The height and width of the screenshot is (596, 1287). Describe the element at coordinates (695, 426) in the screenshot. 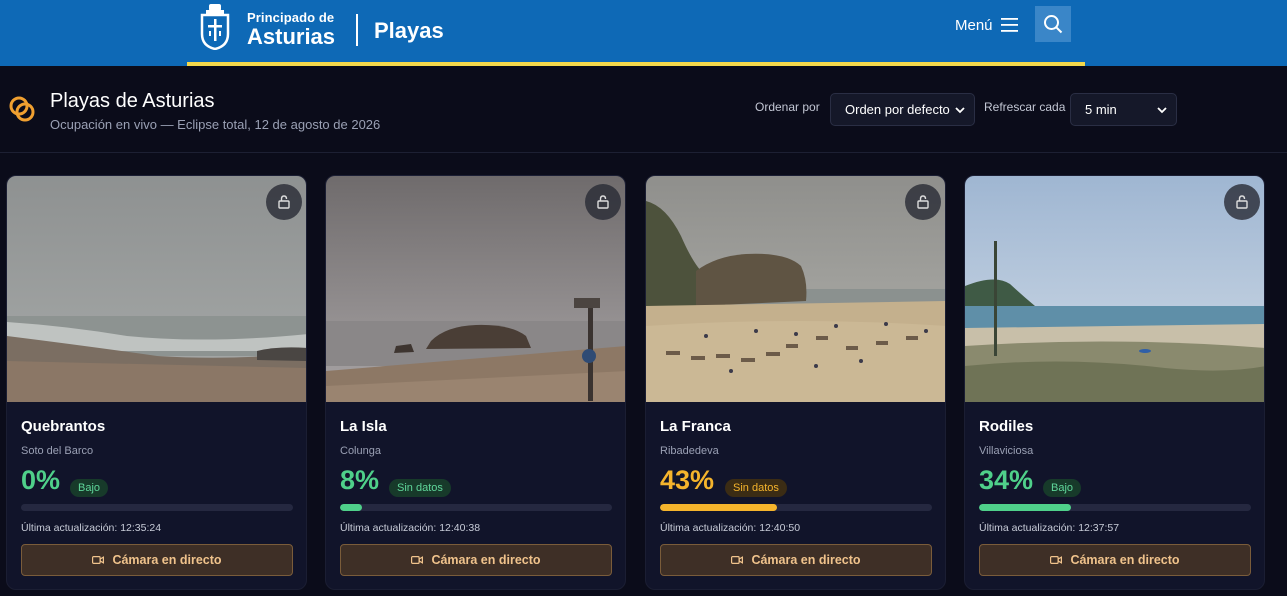

I see `beach-name: La Franca` at that location.